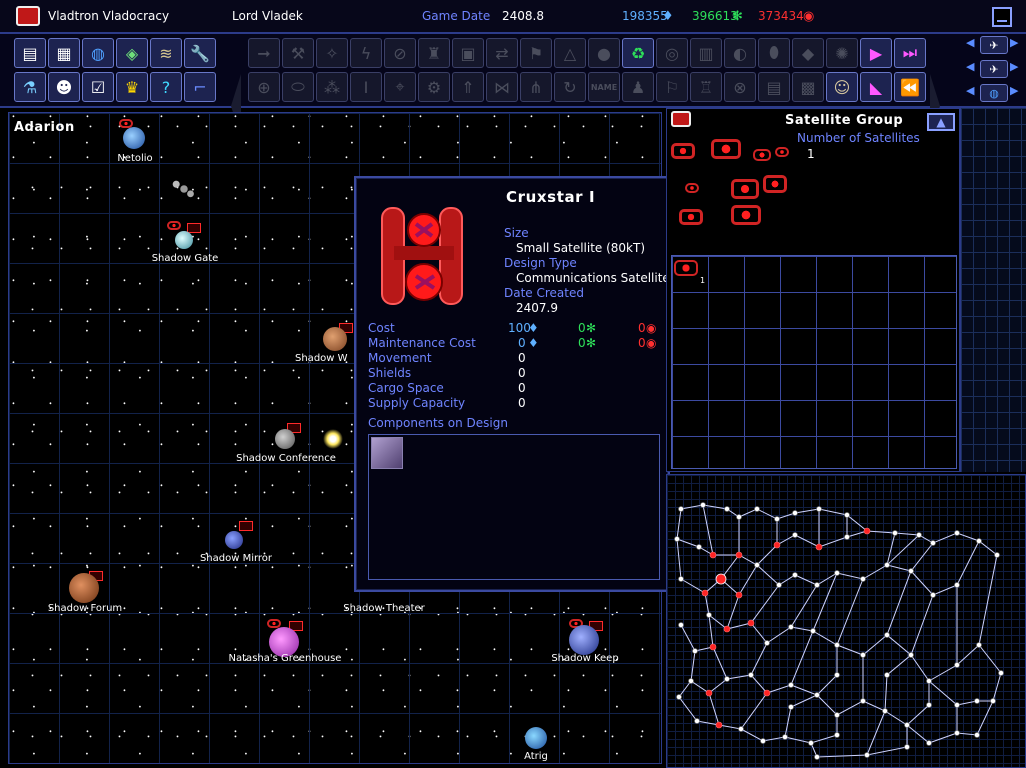 This screenshot has width=1026, height=768. I want to click on components-grid, so click(514, 507).